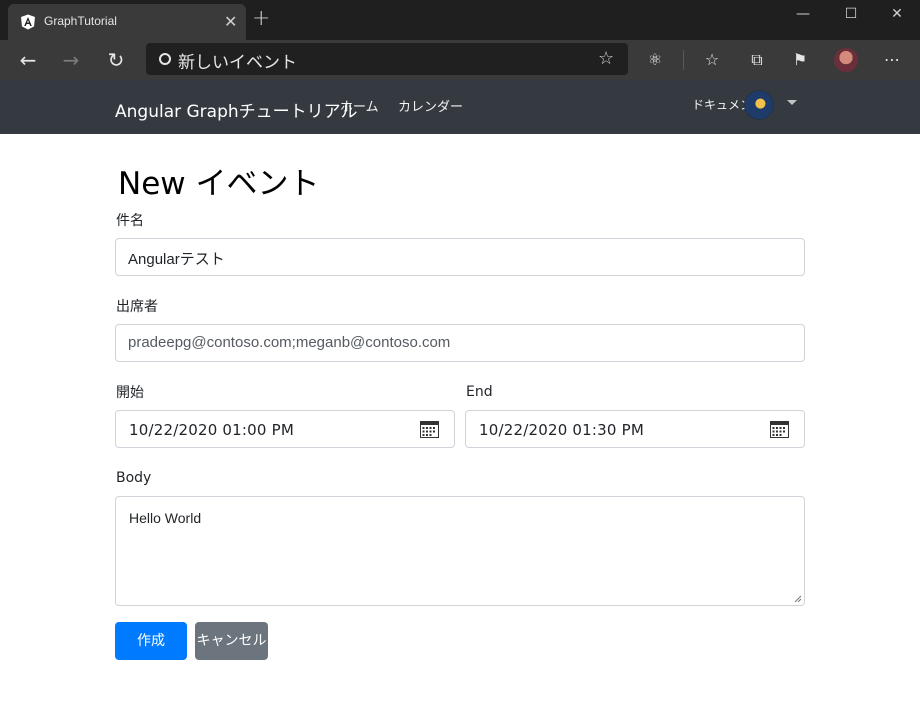 This screenshot has width=920, height=708. What do you see at coordinates (237, 60) in the screenshot?
I see `address-text: 新しいイベント` at bounding box center [237, 60].